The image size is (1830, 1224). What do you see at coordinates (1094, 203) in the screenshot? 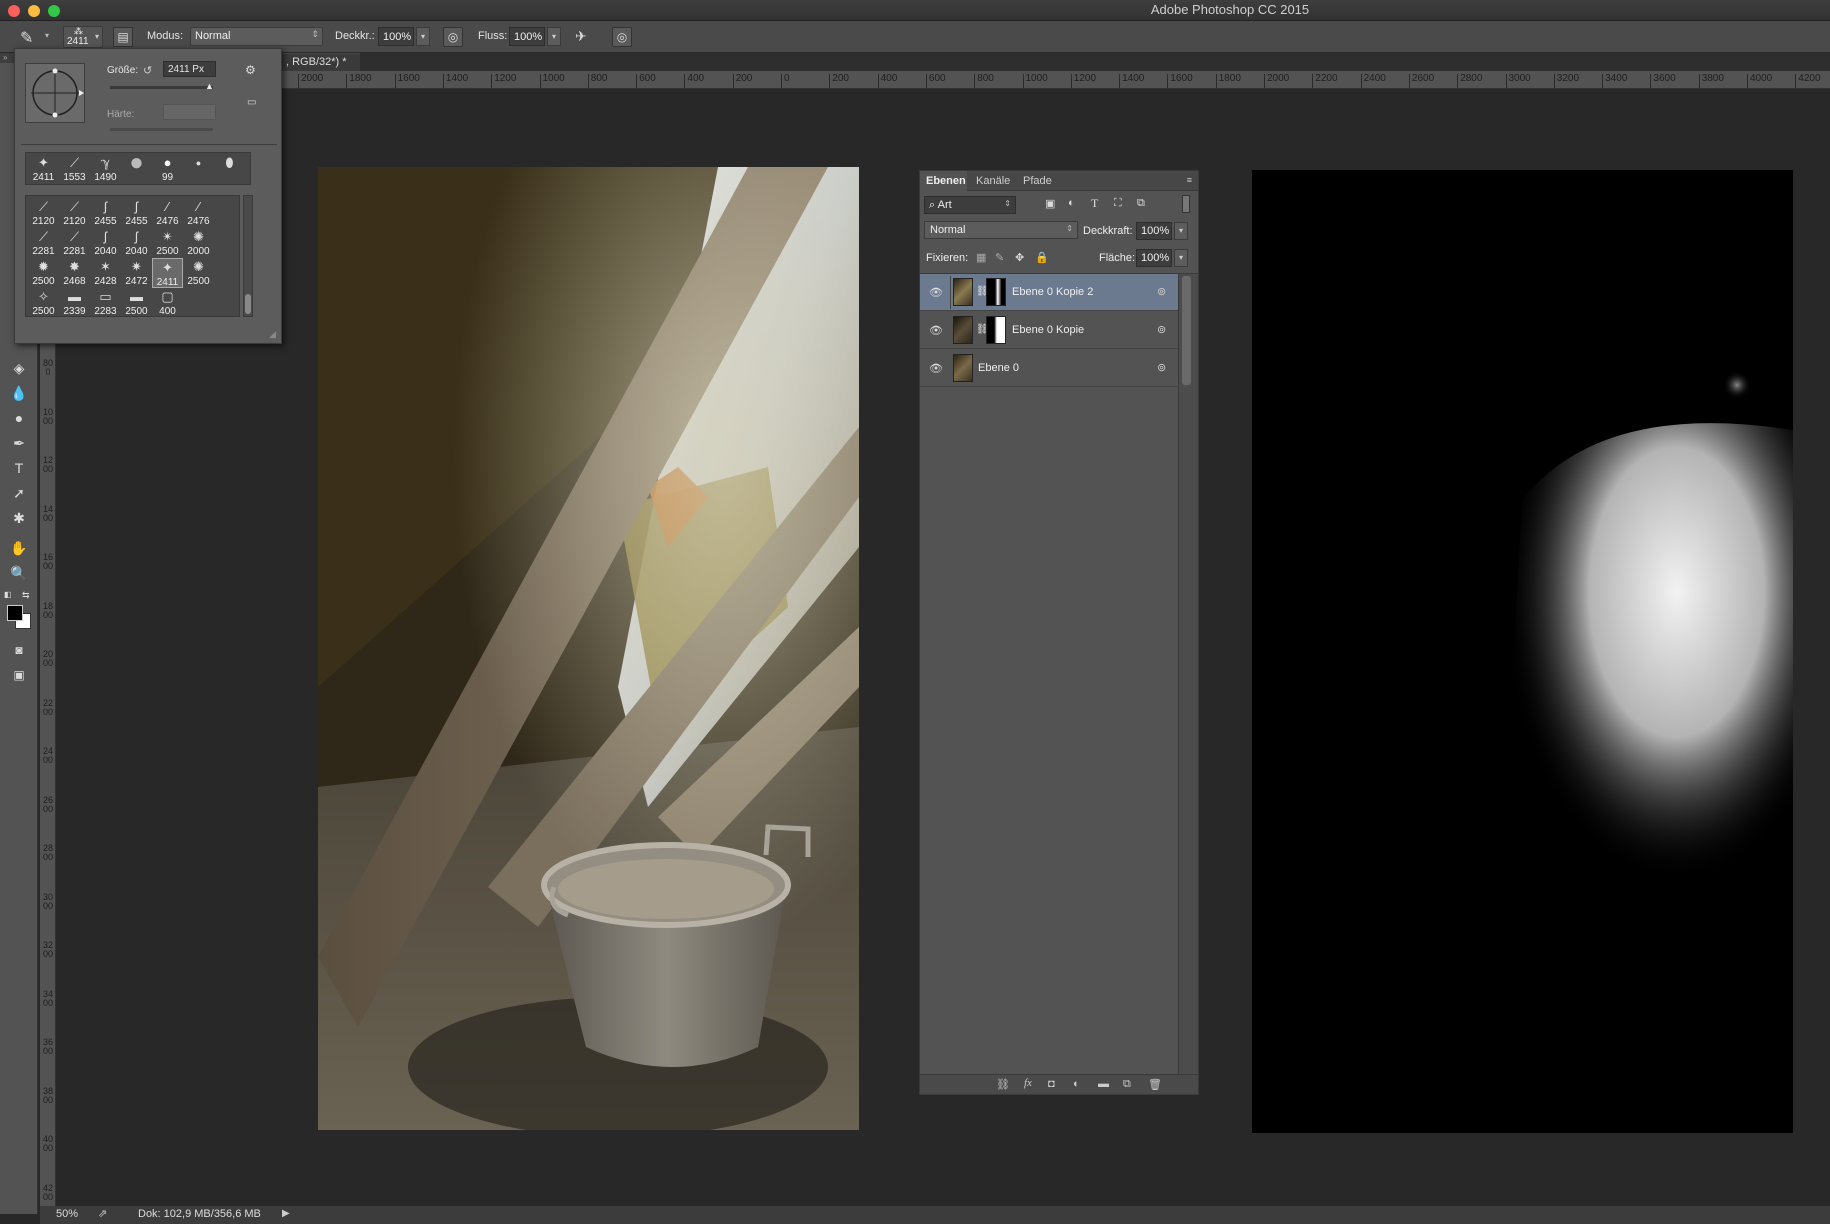
I see `filter-type-icon: T` at bounding box center [1094, 203].